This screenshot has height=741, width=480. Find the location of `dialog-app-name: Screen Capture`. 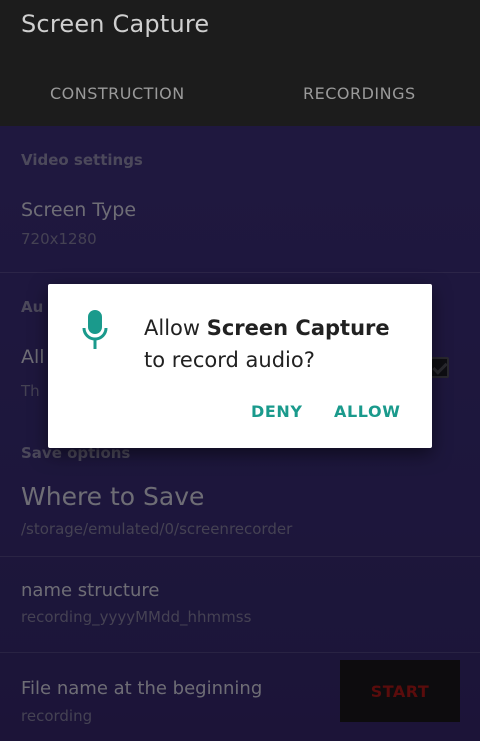

dialog-app-name: Screen Capture is located at coordinates (298, 328).